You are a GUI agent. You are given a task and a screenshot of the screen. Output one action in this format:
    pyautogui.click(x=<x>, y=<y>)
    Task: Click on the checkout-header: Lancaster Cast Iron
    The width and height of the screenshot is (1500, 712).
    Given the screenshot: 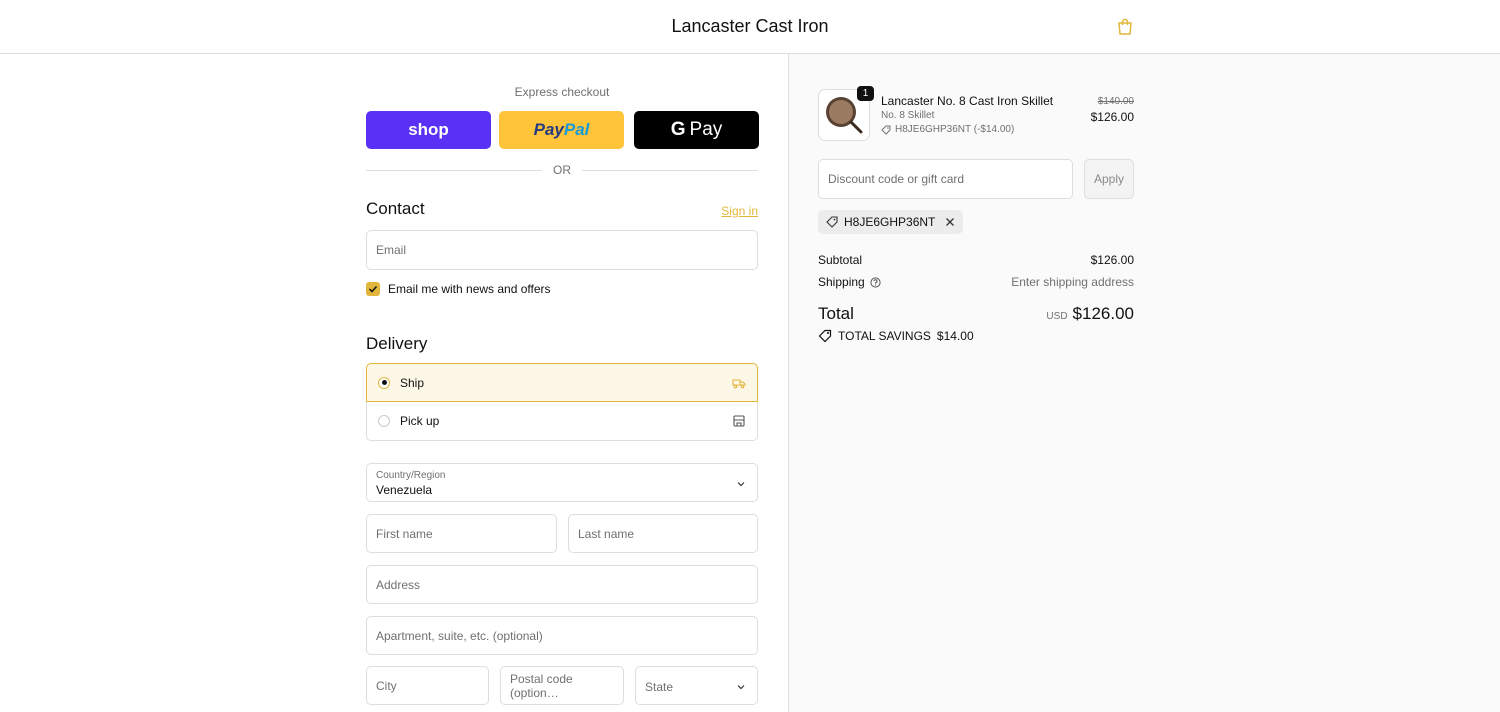 What is the action you would take?
    pyautogui.click(x=750, y=27)
    